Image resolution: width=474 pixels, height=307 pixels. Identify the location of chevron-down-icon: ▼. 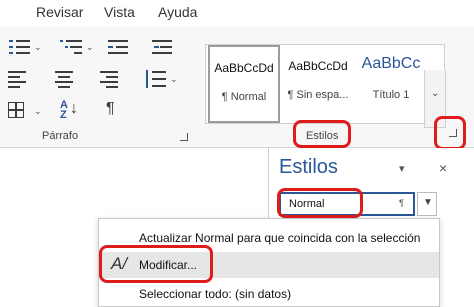
(428, 202).